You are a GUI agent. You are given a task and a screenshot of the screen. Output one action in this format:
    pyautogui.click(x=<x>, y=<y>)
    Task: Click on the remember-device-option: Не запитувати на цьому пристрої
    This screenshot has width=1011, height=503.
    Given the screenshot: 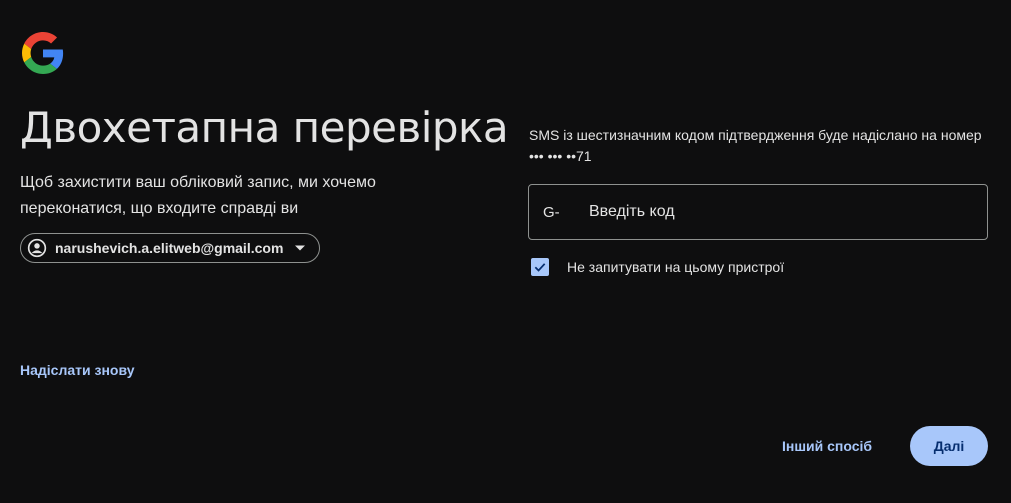 What is the action you would take?
    pyautogui.click(x=657, y=267)
    